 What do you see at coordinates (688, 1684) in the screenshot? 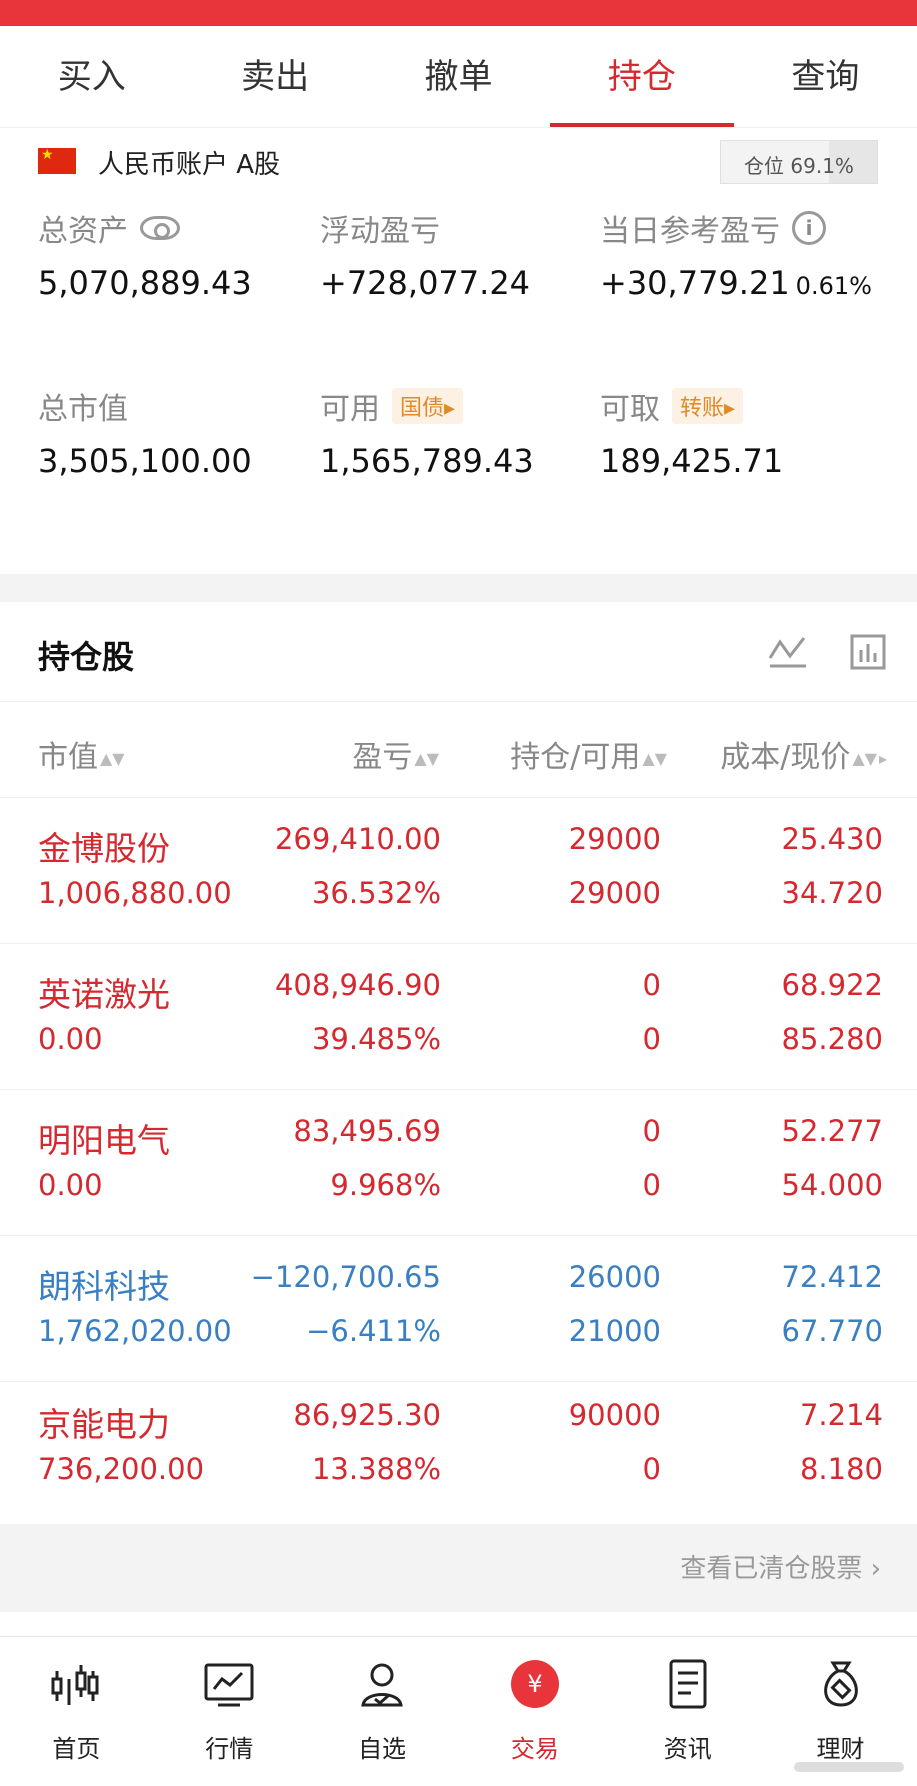
I see `document-icon` at bounding box center [688, 1684].